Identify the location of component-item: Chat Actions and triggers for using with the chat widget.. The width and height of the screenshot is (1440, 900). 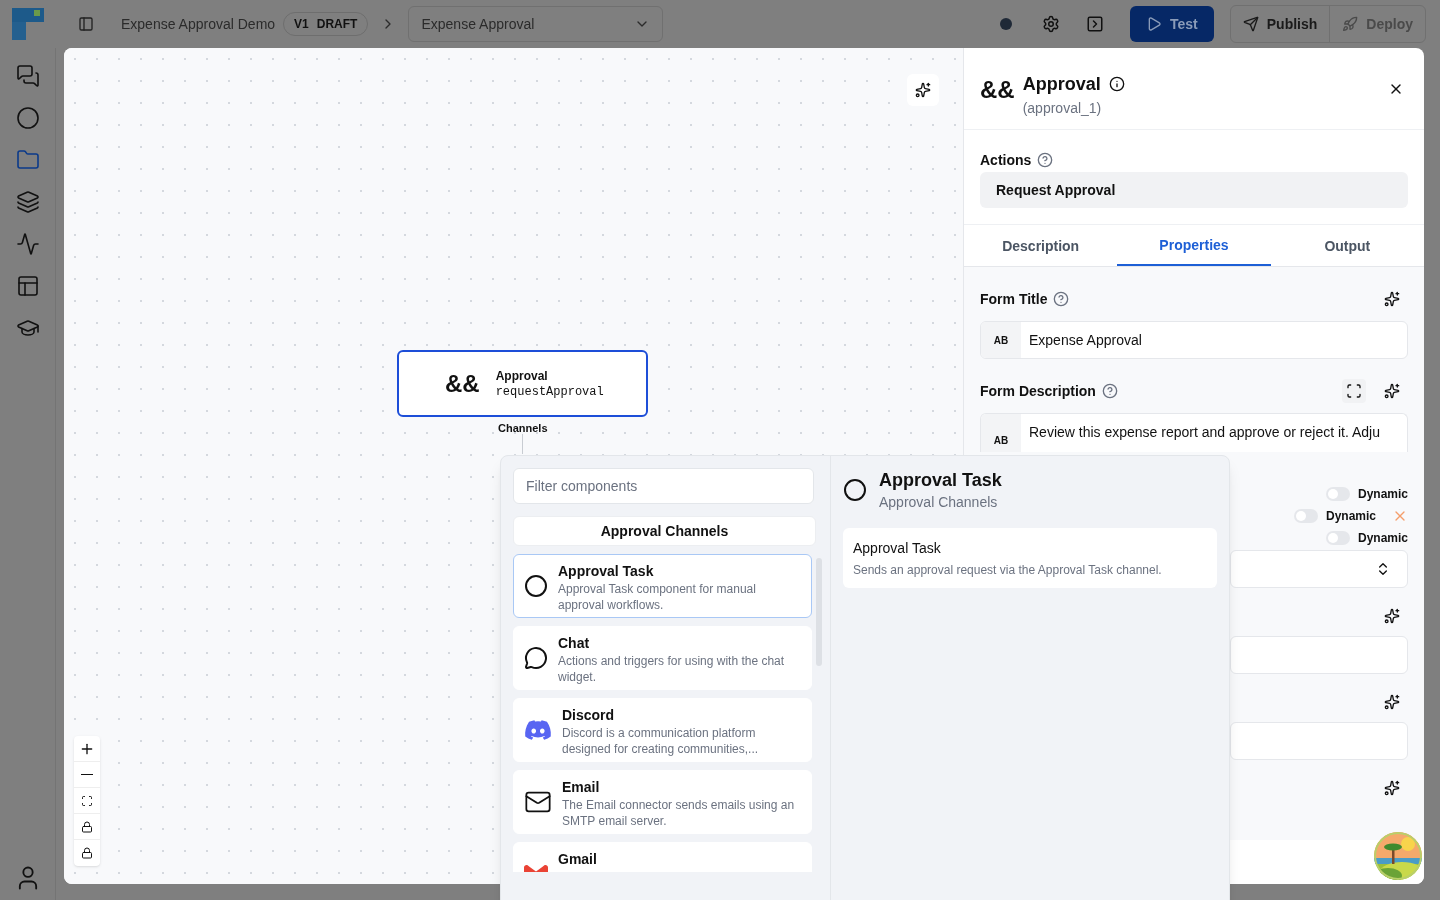
(662, 658).